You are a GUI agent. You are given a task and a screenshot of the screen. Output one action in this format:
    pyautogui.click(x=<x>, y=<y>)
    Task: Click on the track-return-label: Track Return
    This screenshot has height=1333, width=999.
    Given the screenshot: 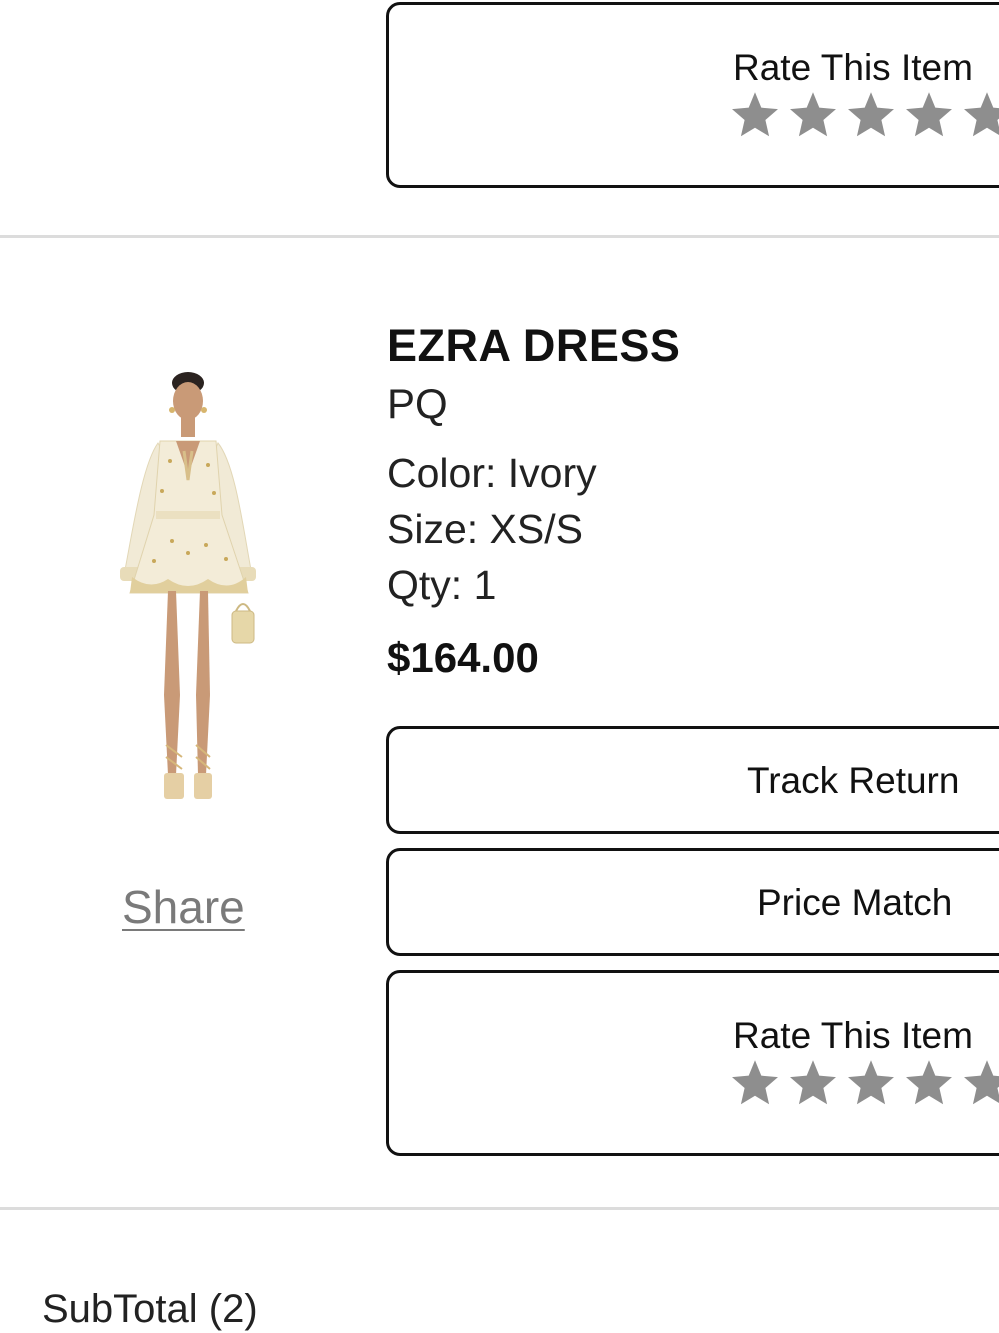 What is the action you would take?
    pyautogui.click(x=853, y=780)
    